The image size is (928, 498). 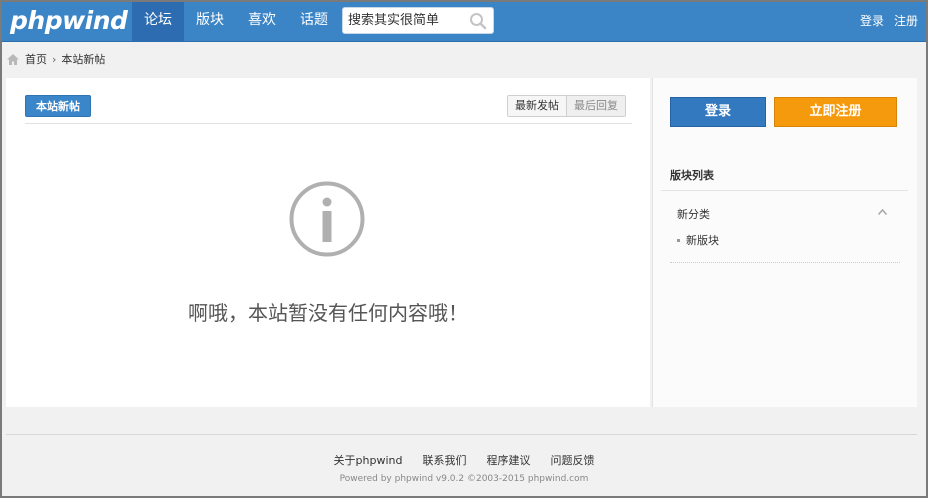 What do you see at coordinates (718, 112) in the screenshot?
I see `login-button: 登录` at bounding box center [718, 112].